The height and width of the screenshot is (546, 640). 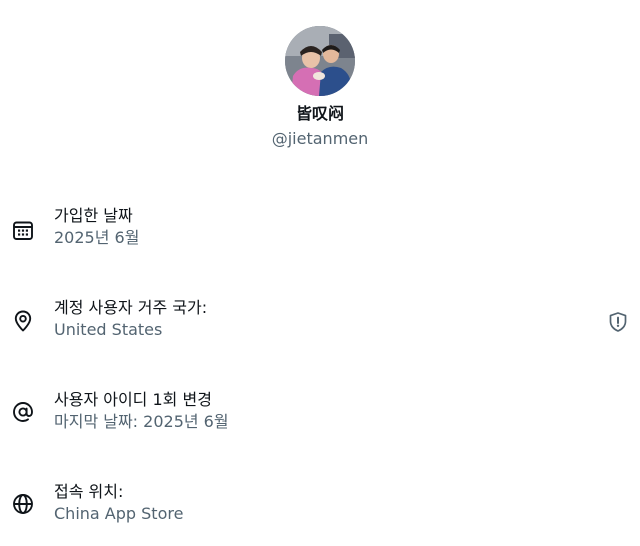 I want to click on location-pin-icon, so click(x=23, y=321).